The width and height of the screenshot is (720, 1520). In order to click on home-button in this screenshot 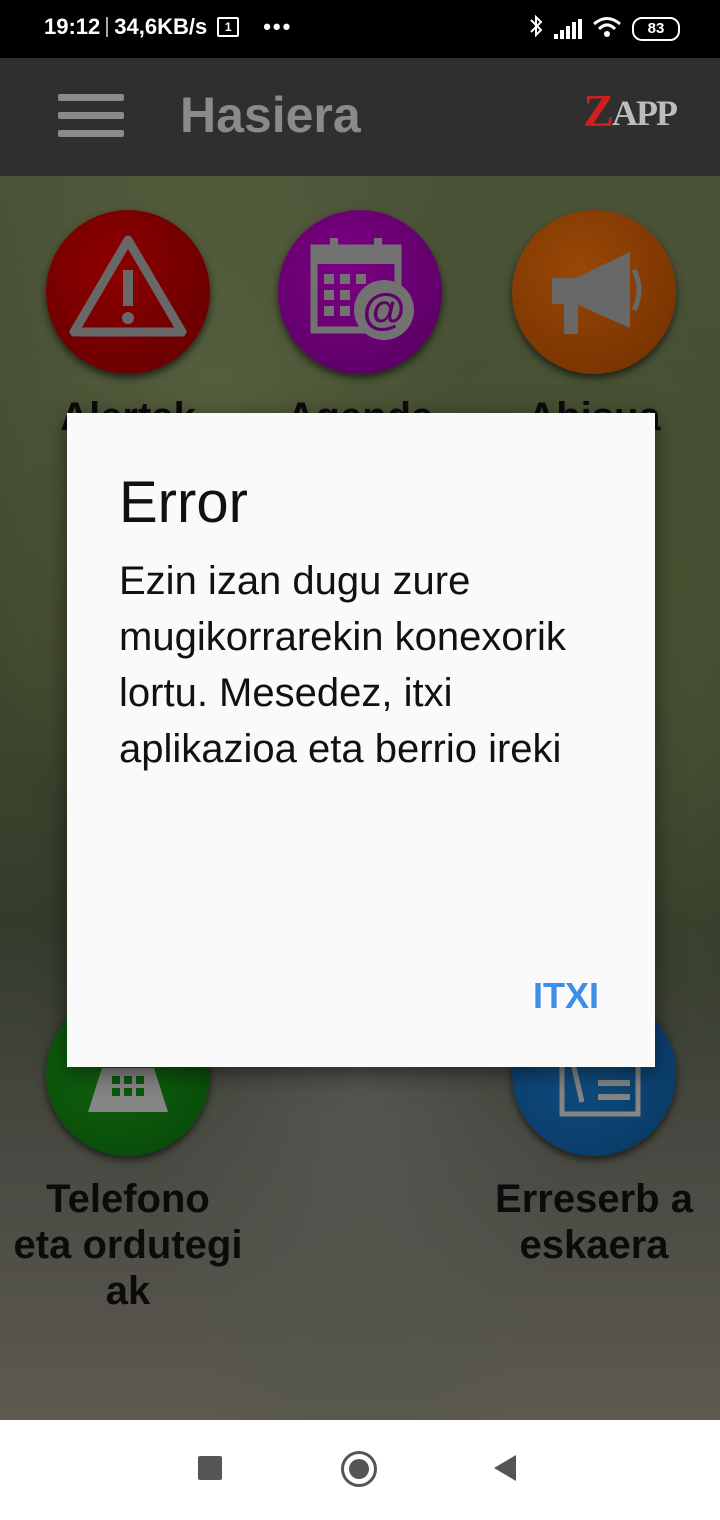, I will do `click(359, 1469)`.